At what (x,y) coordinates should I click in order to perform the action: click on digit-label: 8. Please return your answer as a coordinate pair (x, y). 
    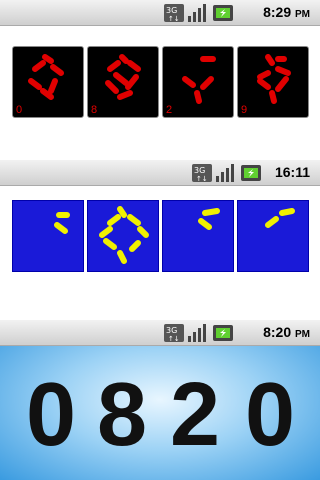
    Looking at the image, I should click on (94, 110).